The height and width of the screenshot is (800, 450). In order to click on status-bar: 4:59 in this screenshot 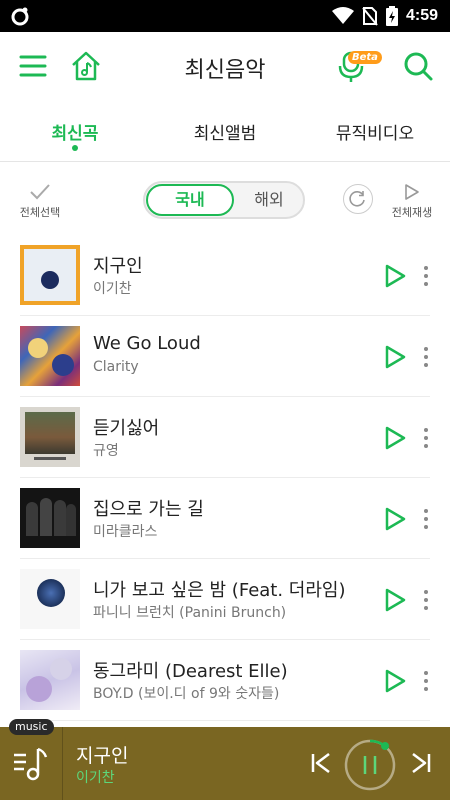, I will do `click(225, 16)`.